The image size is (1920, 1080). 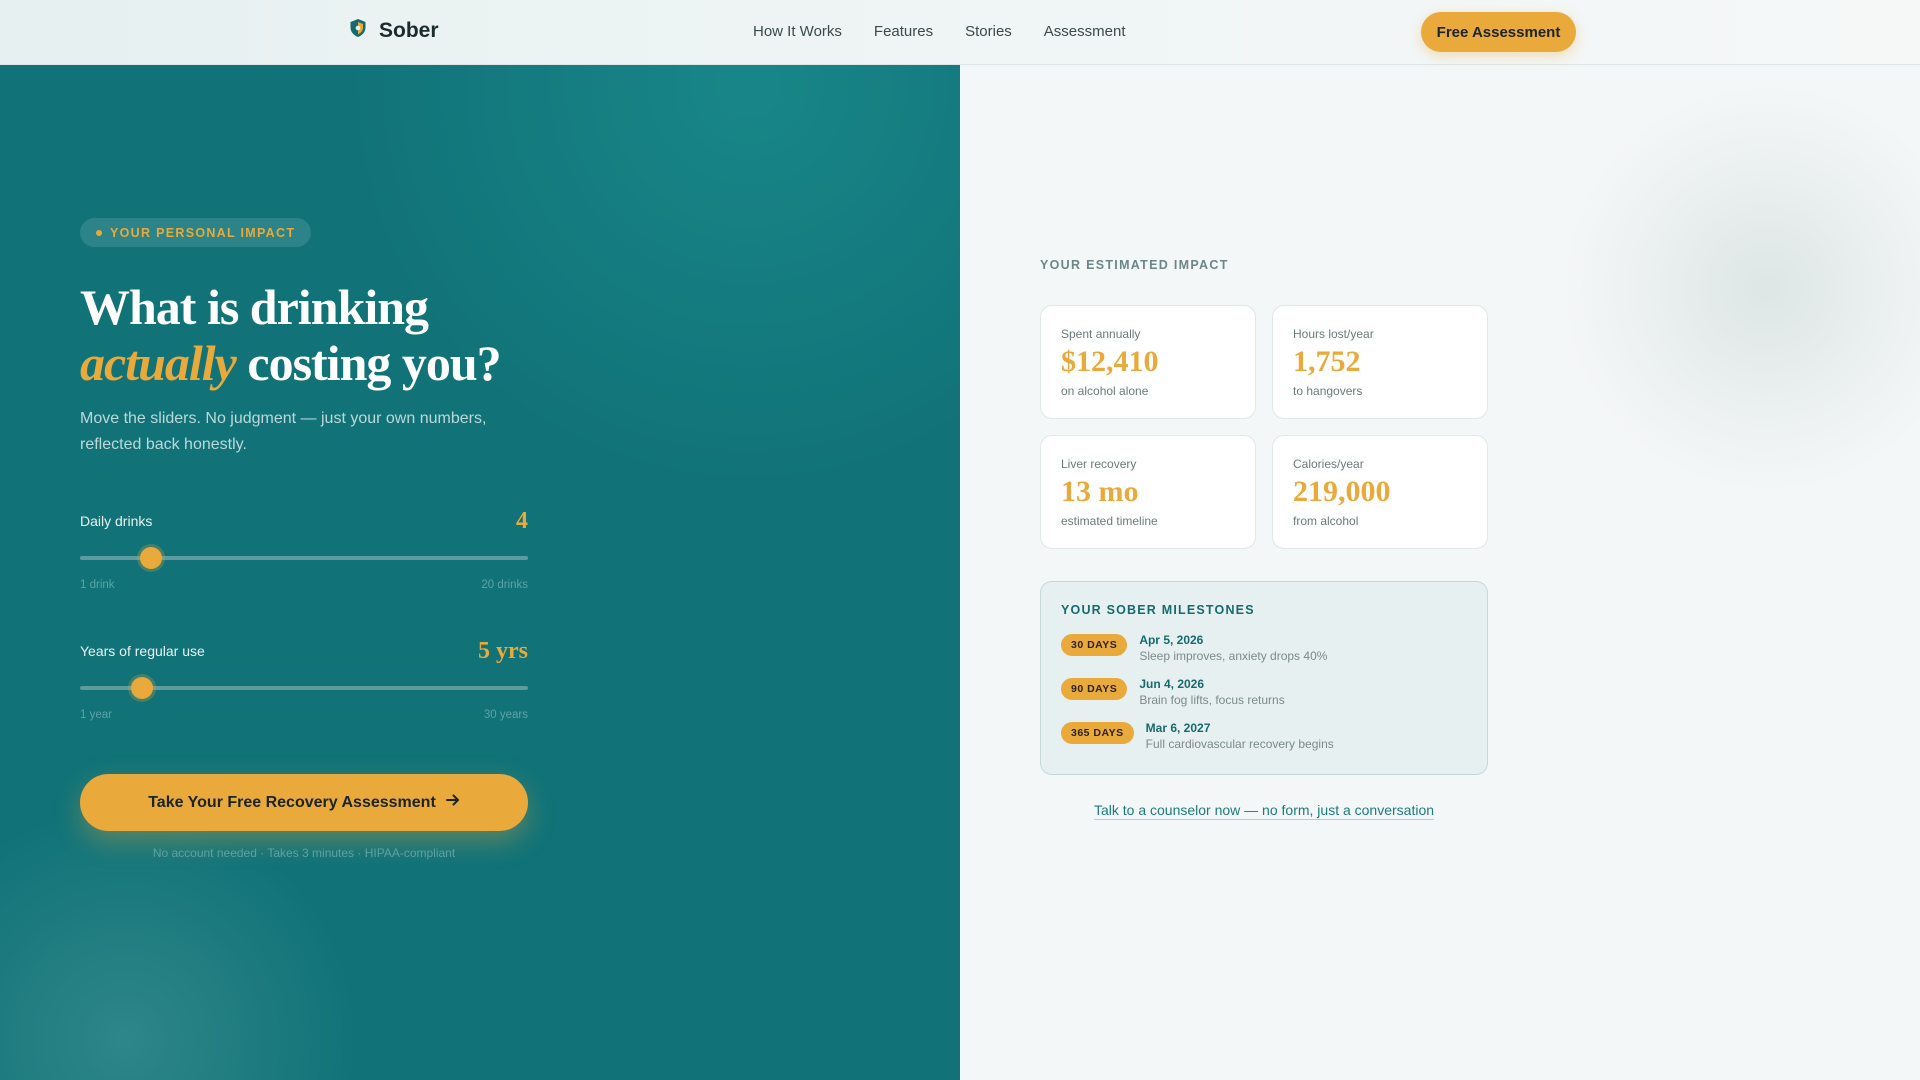 I want to click on nav-link-features: Features, so click(x=903, y=31).